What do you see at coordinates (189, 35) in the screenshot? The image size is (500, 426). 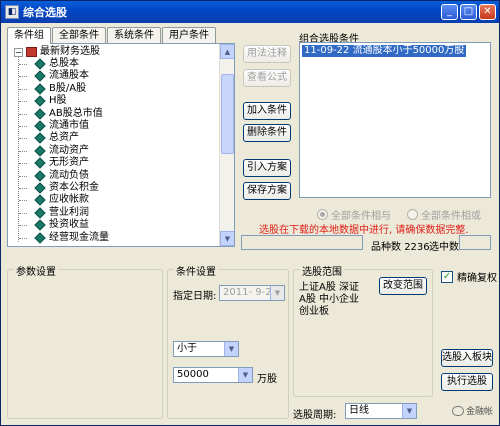 I see `tab-user-conditions: 用户条件` at bounding box center [189, 35].